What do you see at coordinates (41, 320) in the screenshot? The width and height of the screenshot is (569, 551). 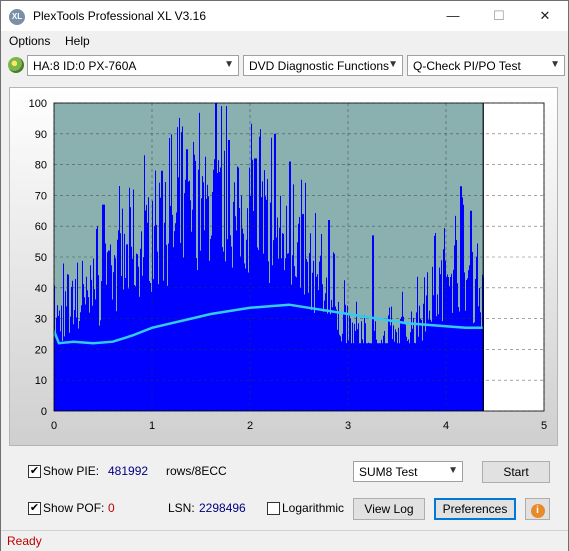 I see `y-tick-label: 30` at bounding box center [41, 320].